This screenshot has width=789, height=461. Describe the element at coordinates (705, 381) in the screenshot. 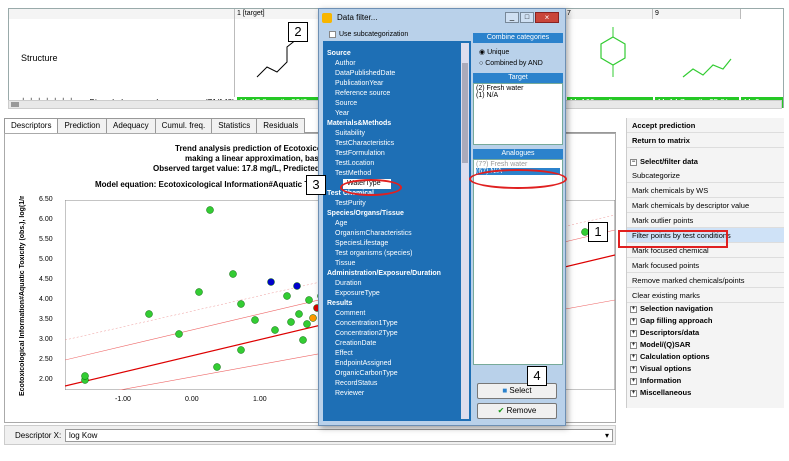

I see `group-information: + Information` at that location.